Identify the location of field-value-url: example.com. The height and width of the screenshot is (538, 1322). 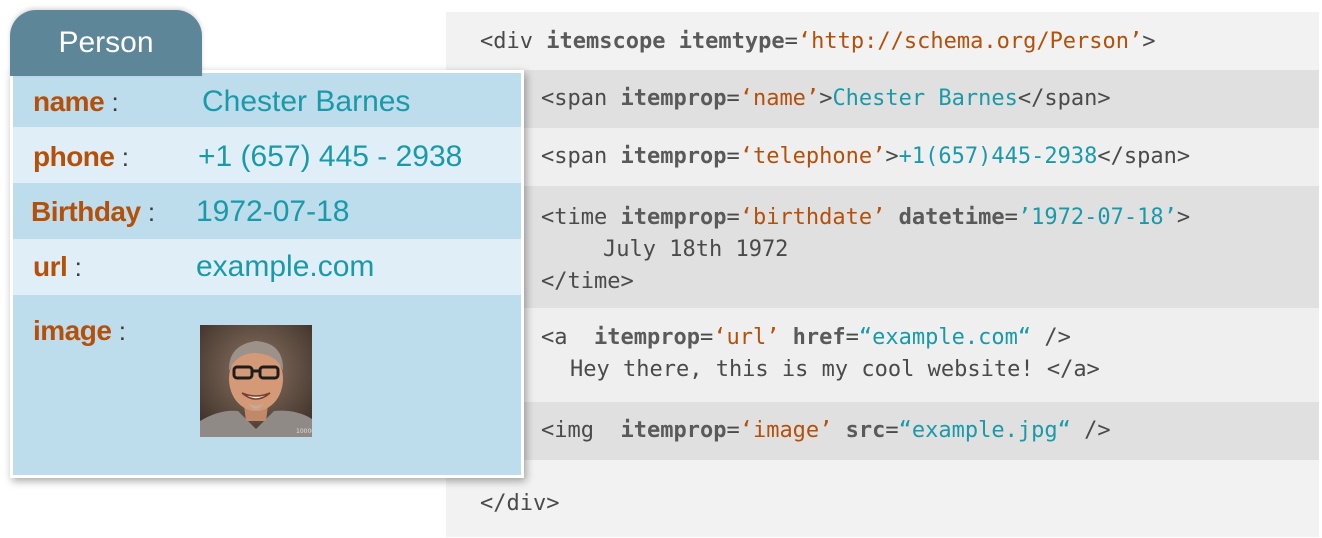
(285, 266).